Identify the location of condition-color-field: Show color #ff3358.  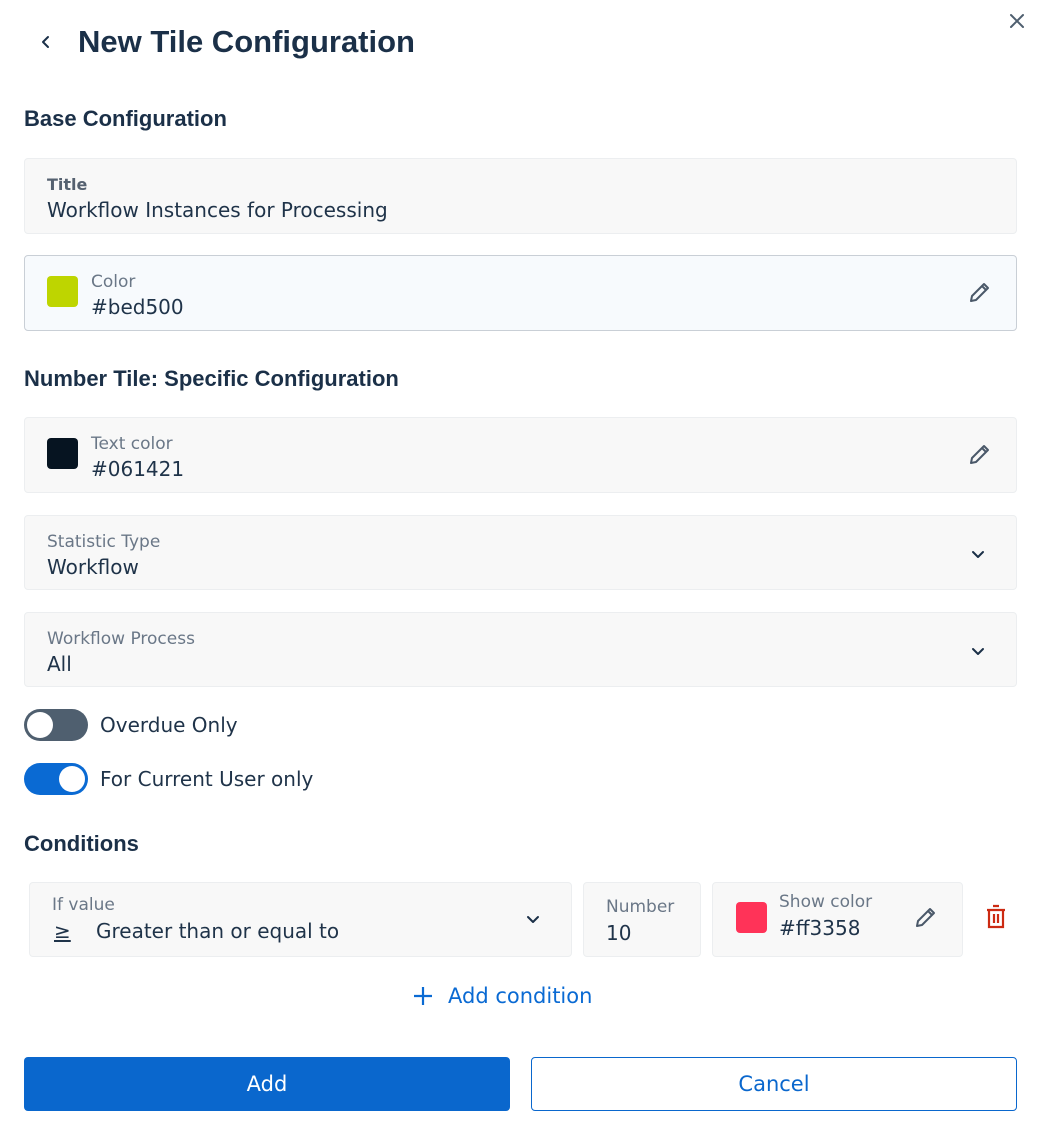
(837, 919).